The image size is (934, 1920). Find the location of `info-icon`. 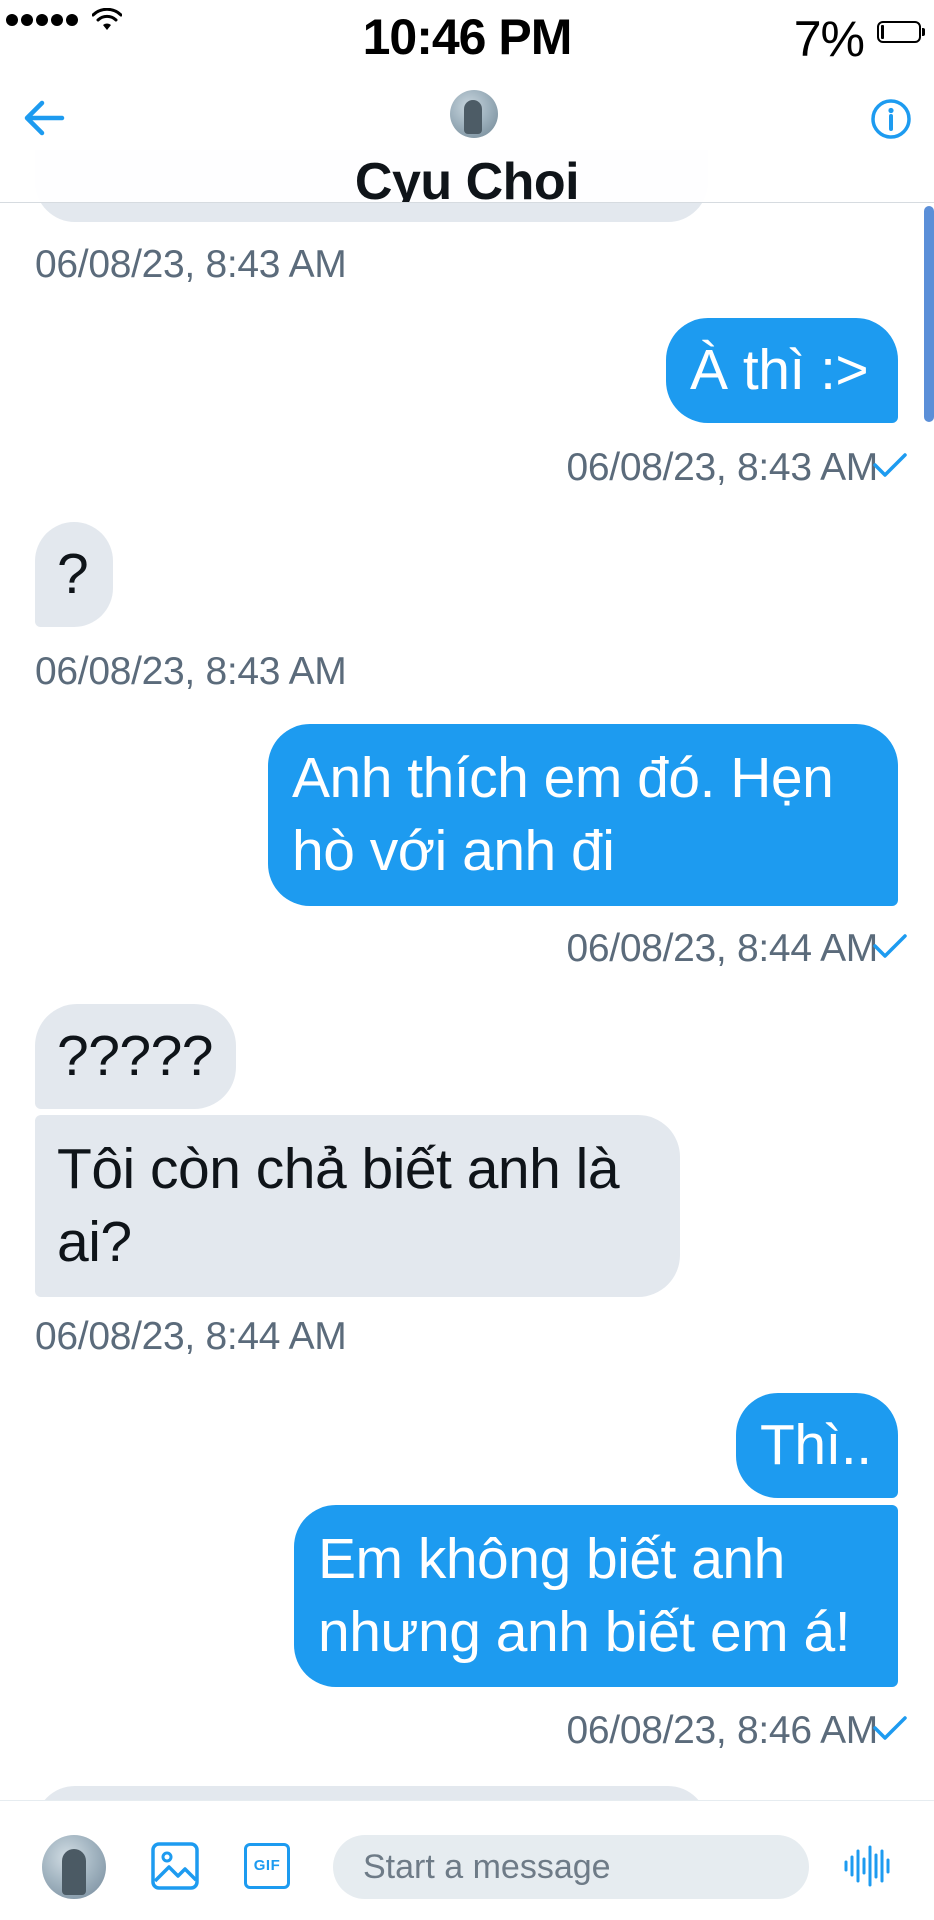

info-icon is located at coordinates (891, 119).